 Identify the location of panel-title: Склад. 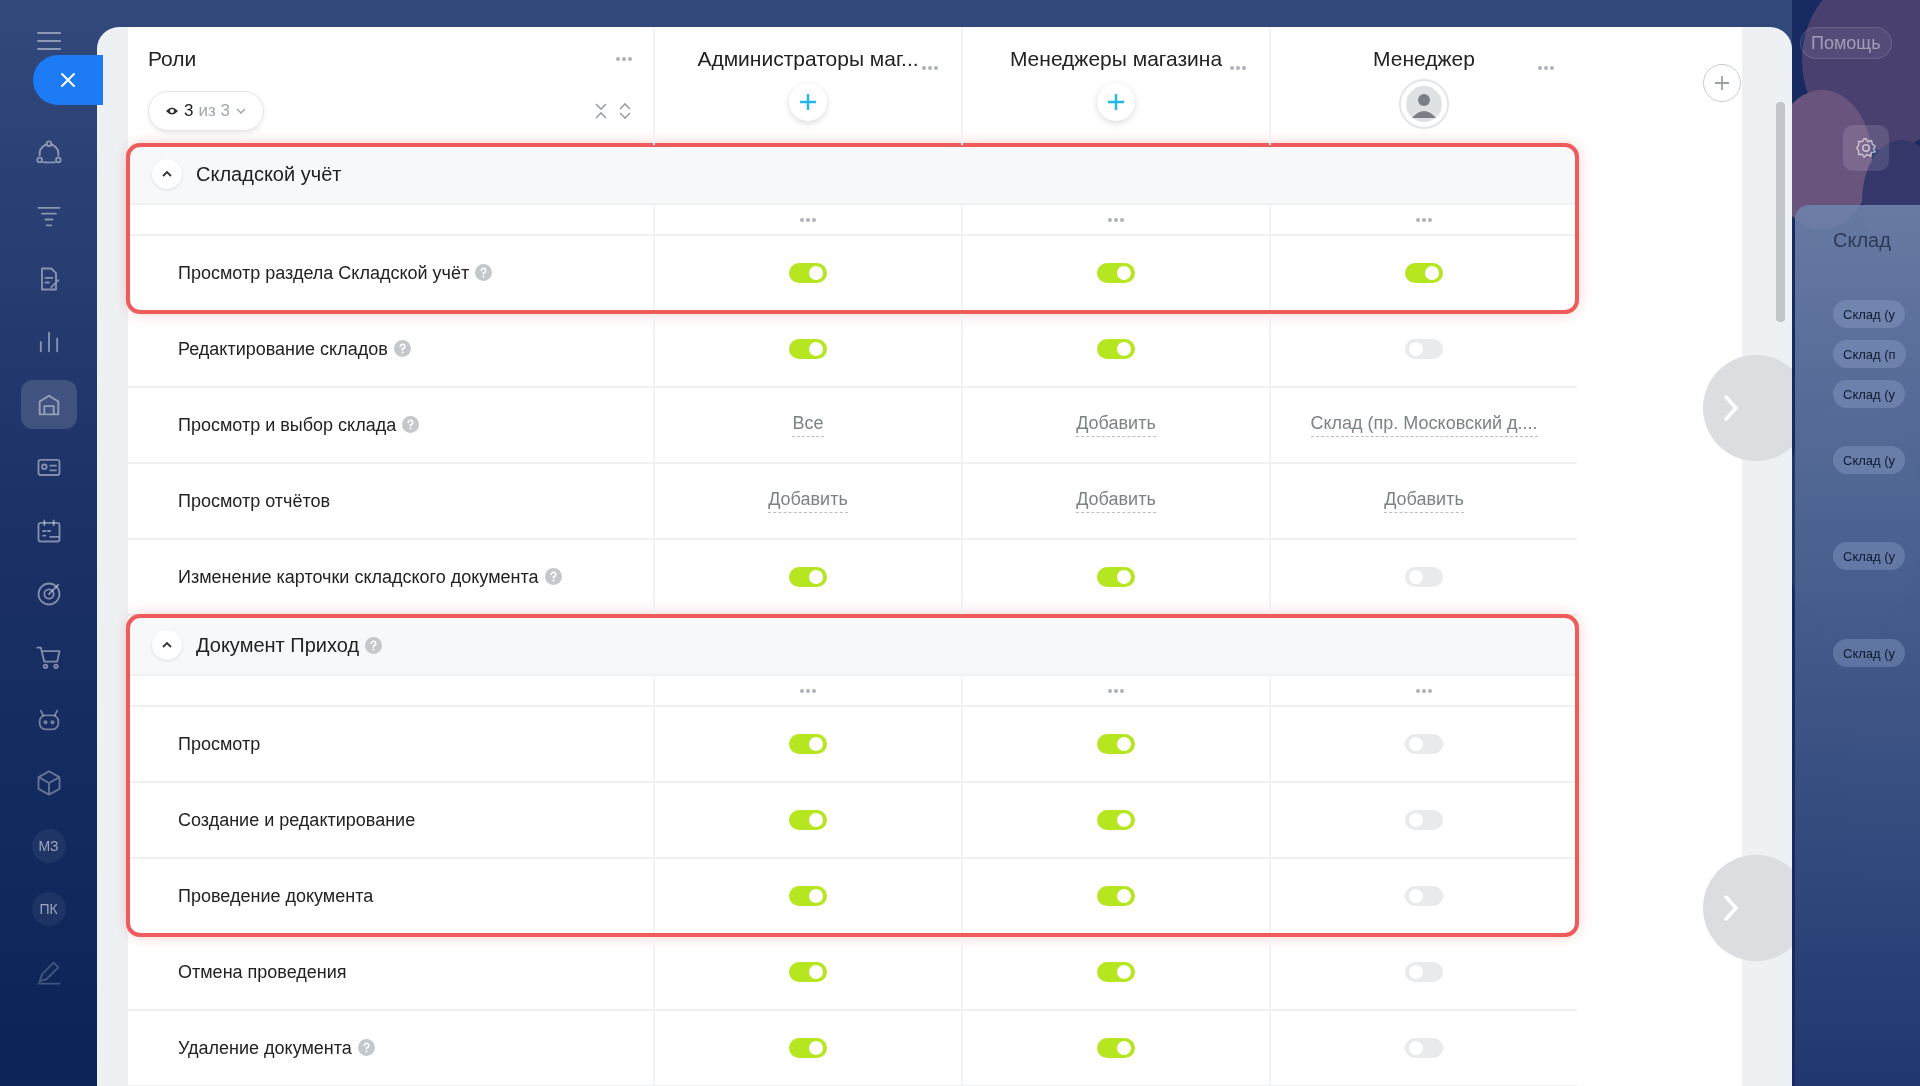
(1862, 240).